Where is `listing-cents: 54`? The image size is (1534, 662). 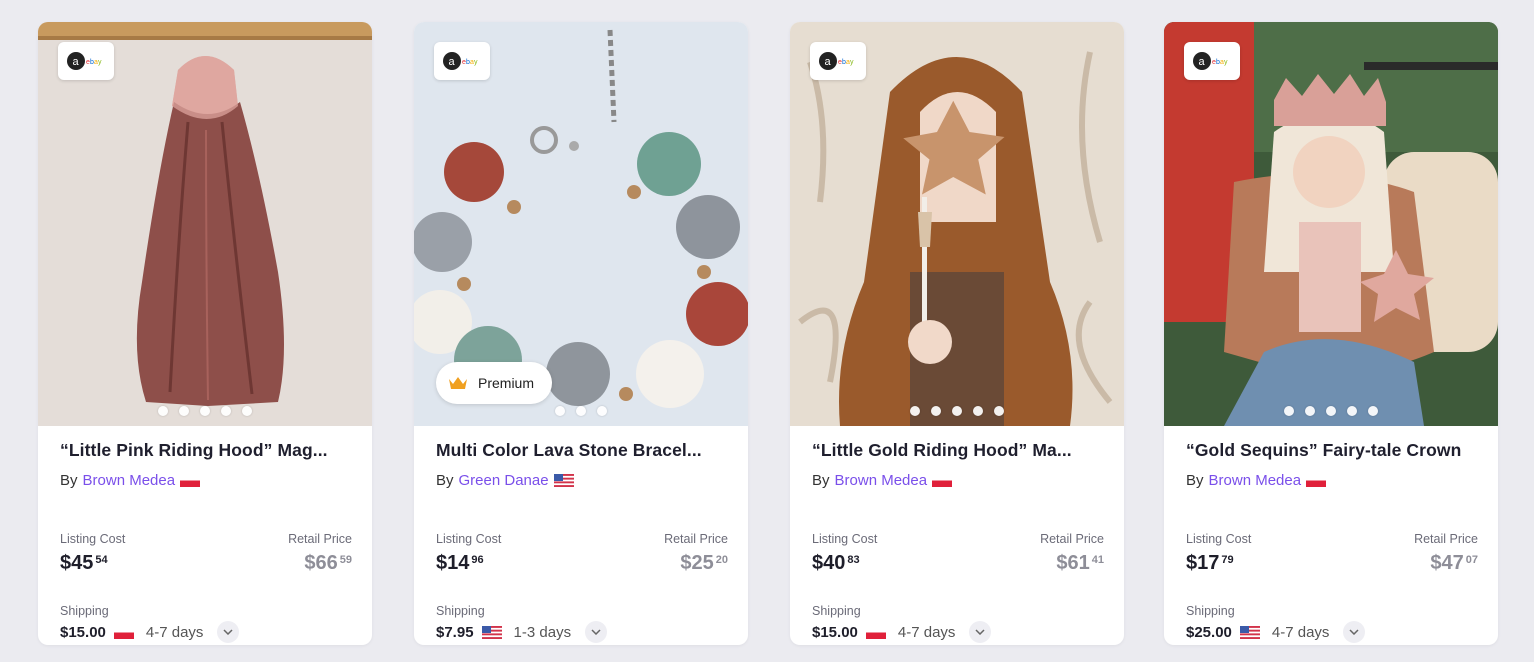 listing-cents: 54 is located at coordinates (101, 560).